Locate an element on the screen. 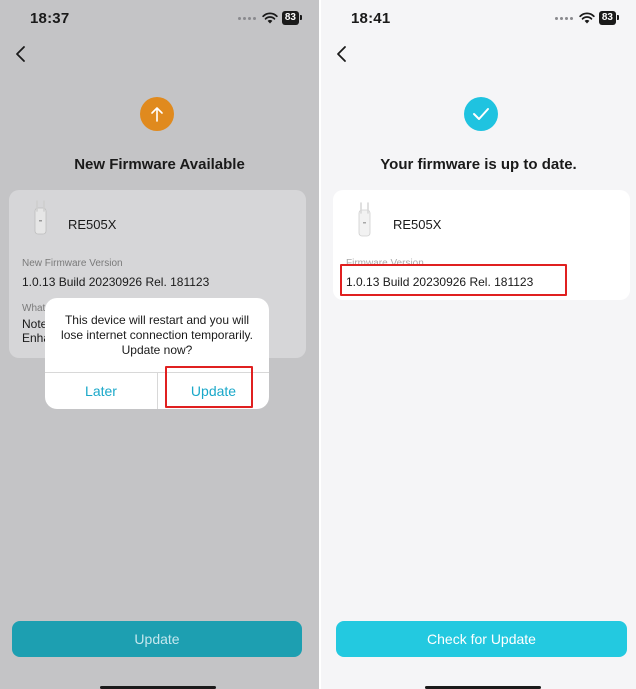 This screenshot has width=636, height=689. up-to-date-icon is located at coordinates (481, 114).